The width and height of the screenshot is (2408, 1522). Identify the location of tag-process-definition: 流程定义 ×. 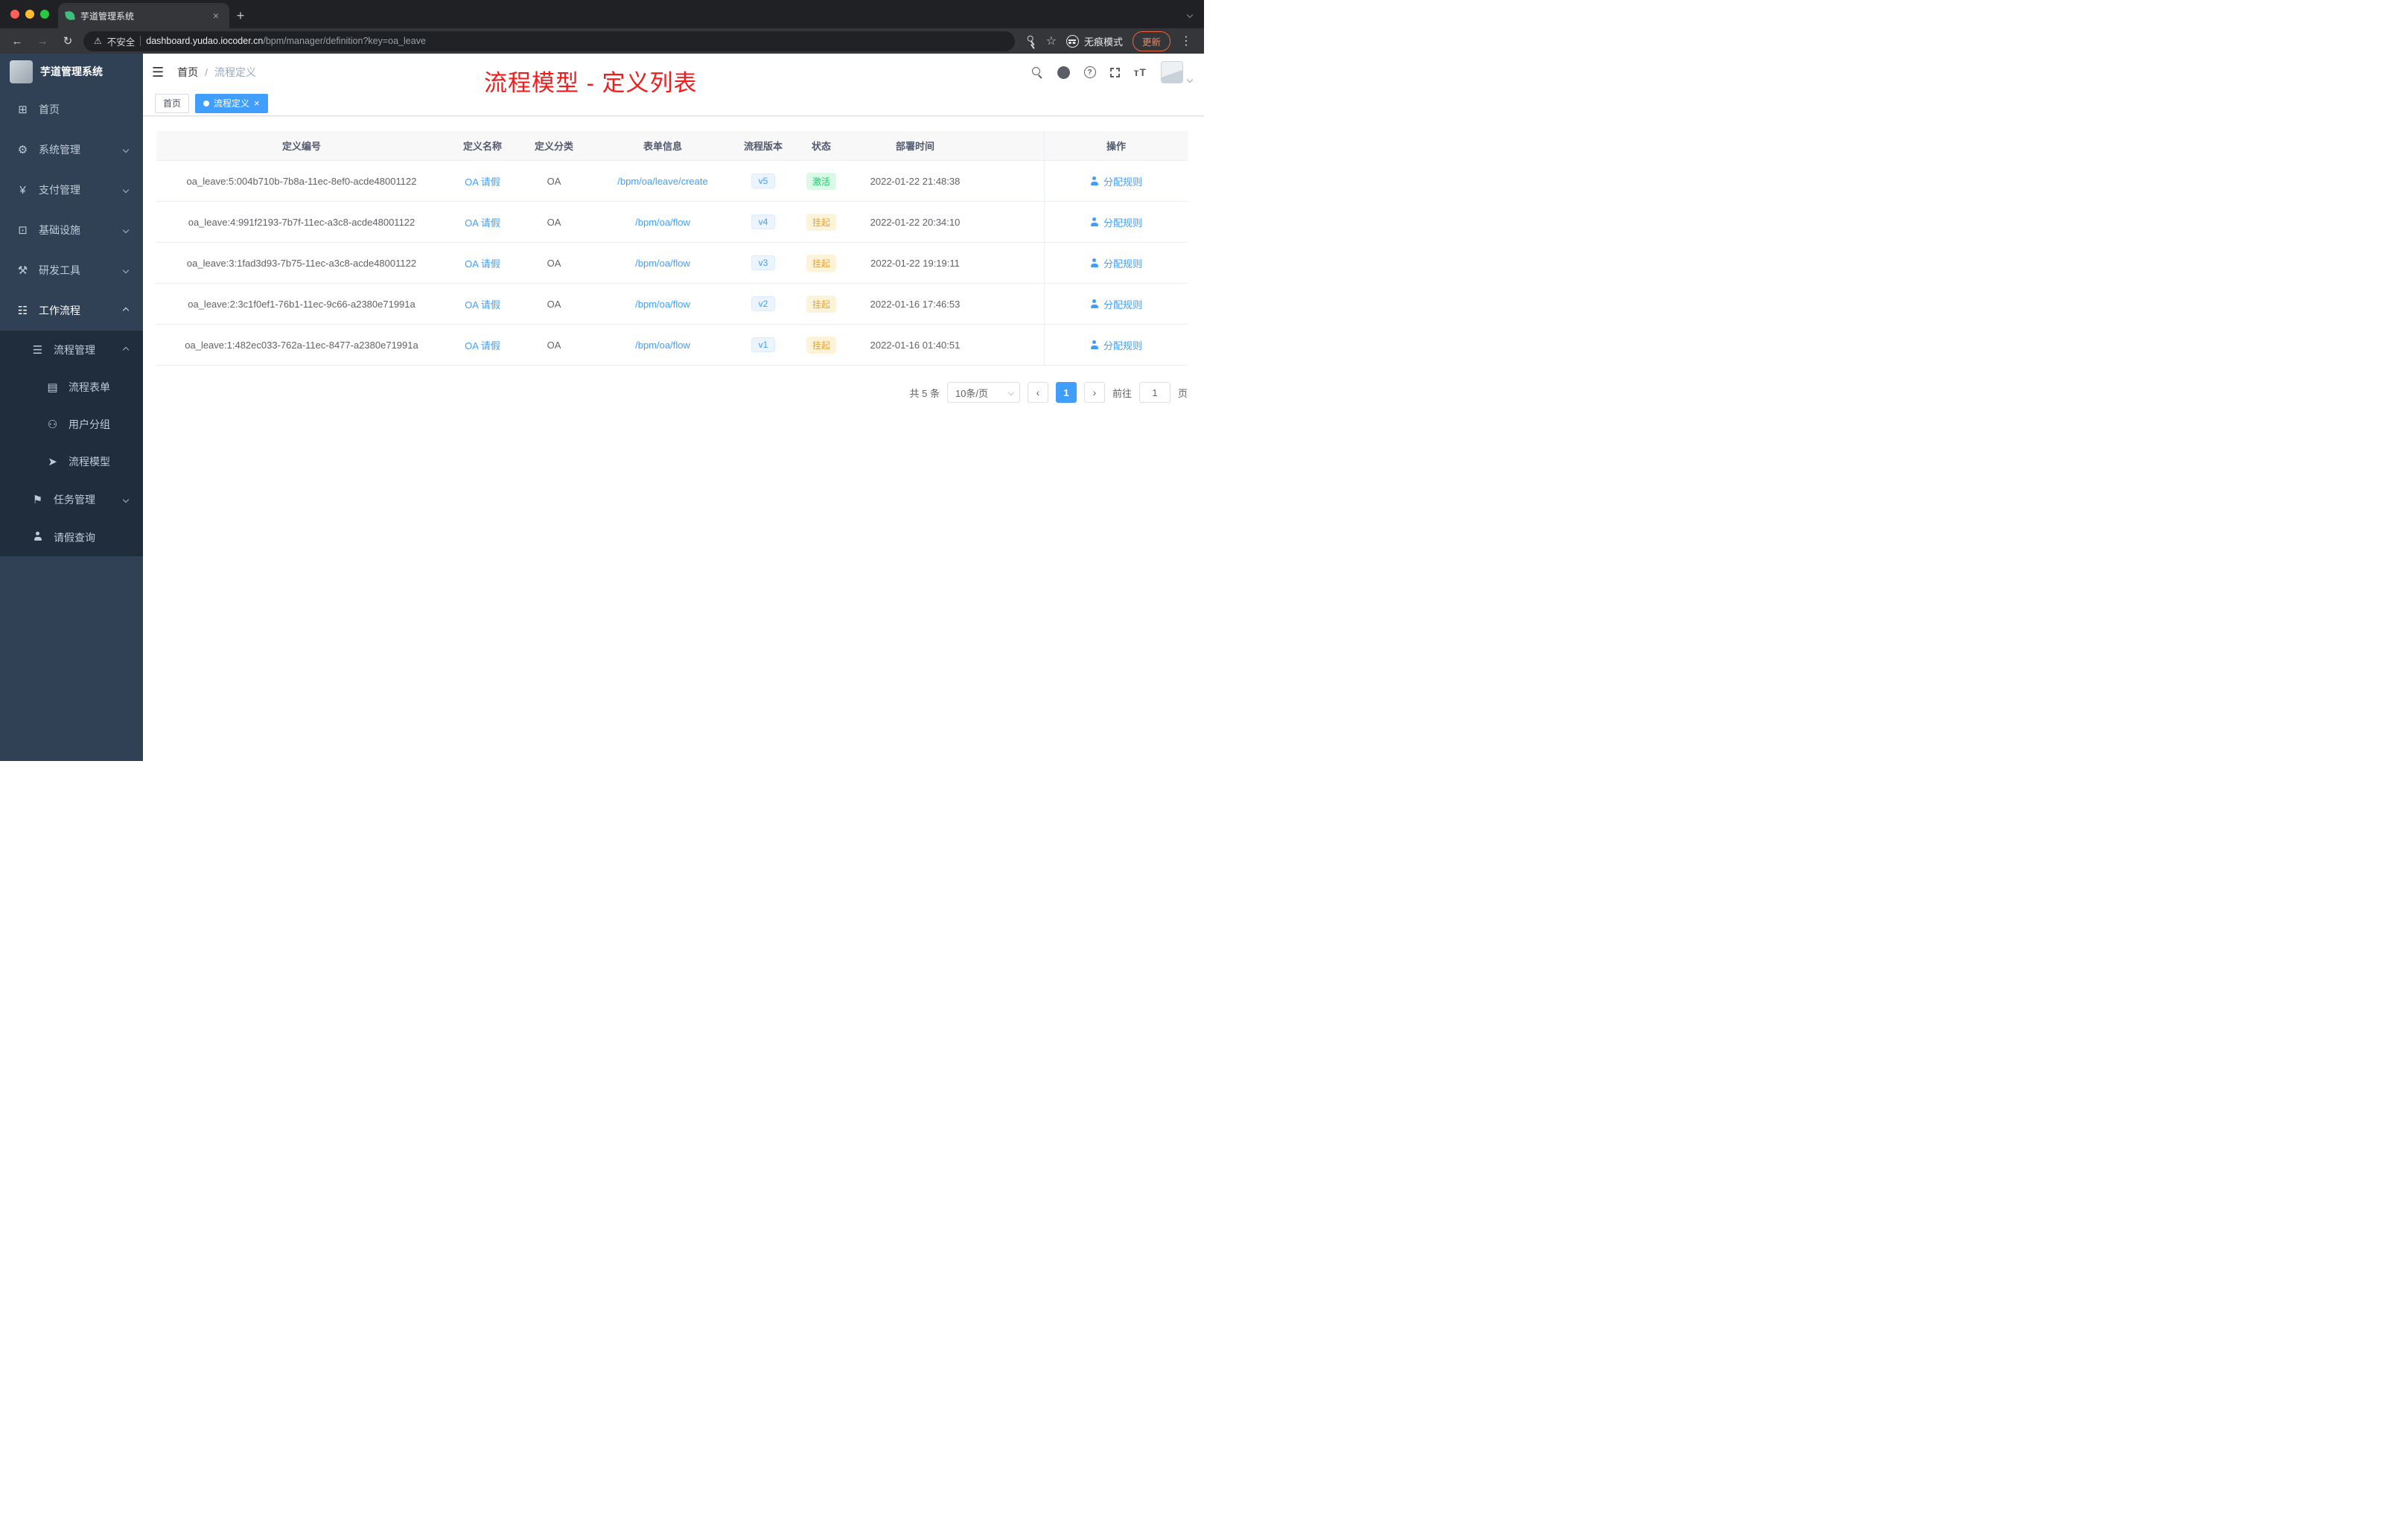
(231, 103).